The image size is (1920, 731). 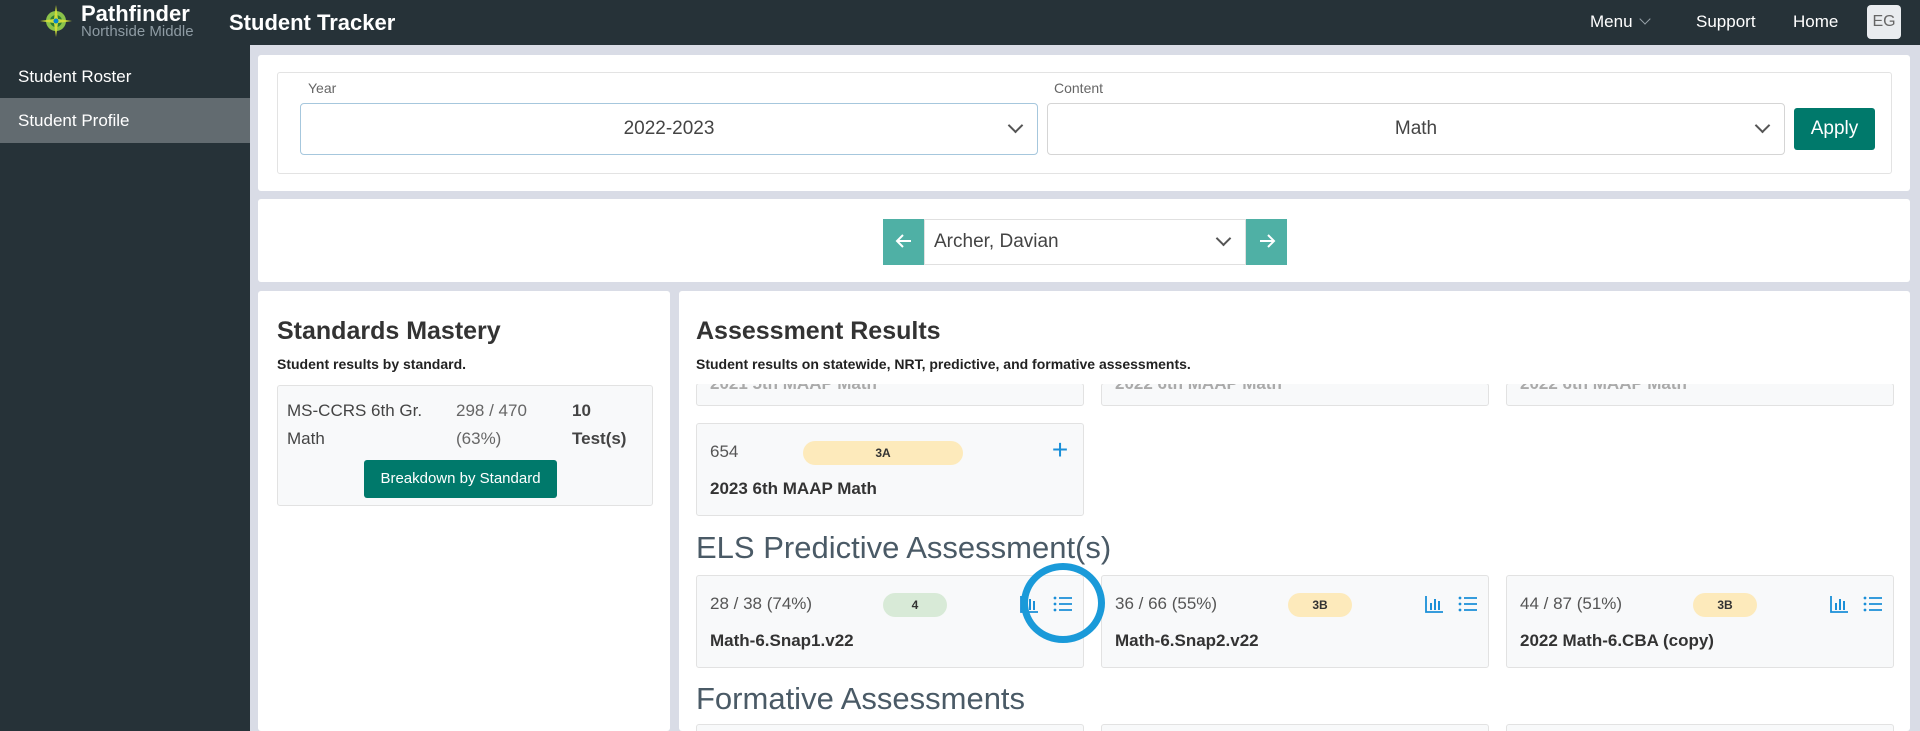 I want to click on year-select-value: 2022-2023, so click(x=669, y=128).